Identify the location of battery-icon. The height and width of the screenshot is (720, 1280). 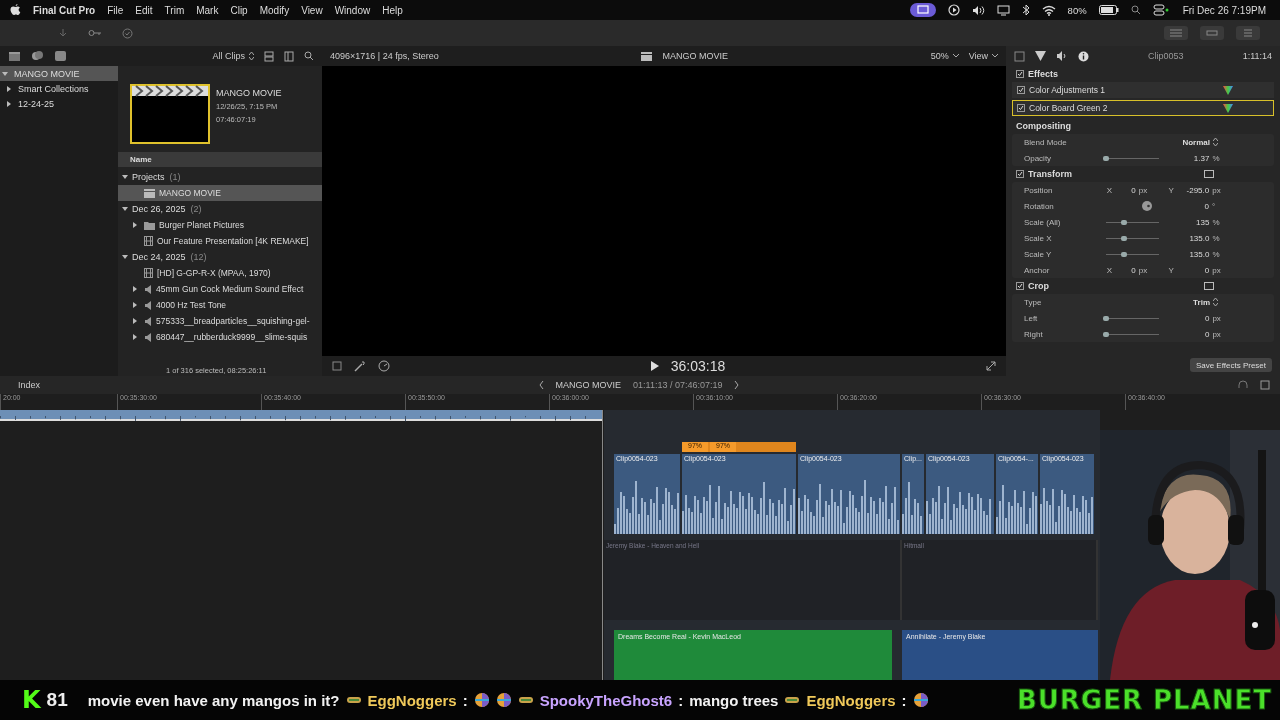
(1108, 10).